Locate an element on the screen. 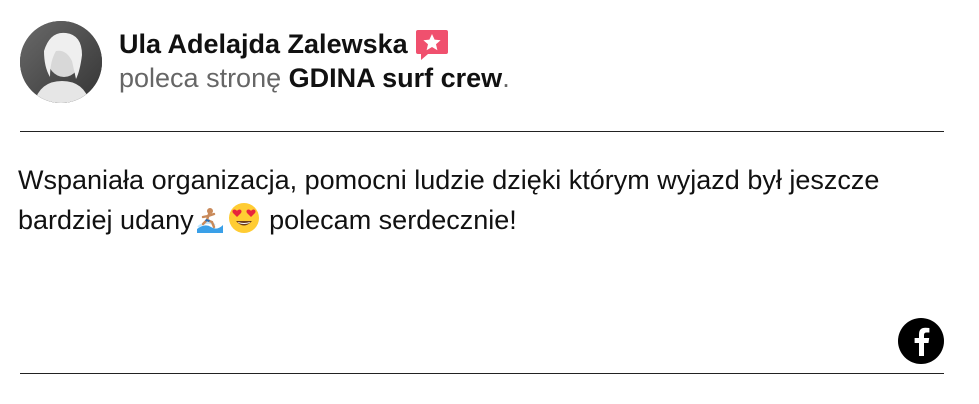 This screenshot has width=979, height=404. surfer-emoji is located at coordinates (210, 225).